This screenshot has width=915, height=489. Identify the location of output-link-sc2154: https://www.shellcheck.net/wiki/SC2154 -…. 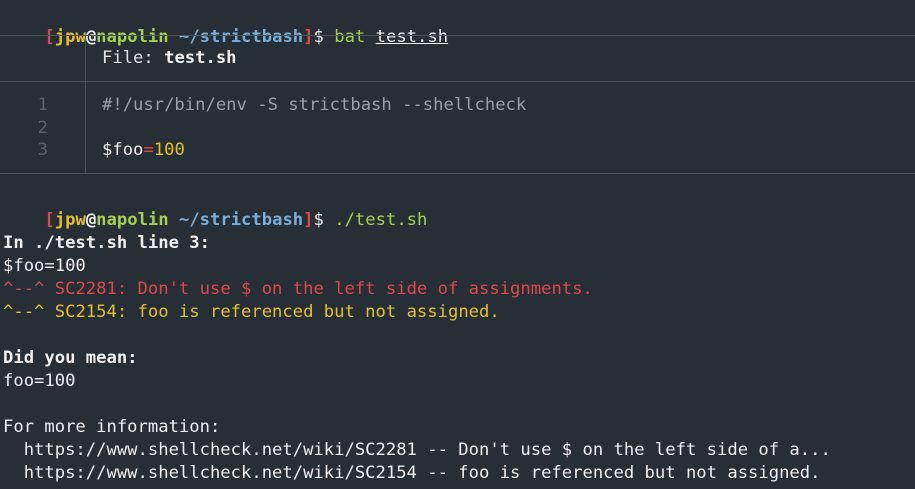
(417, 473).